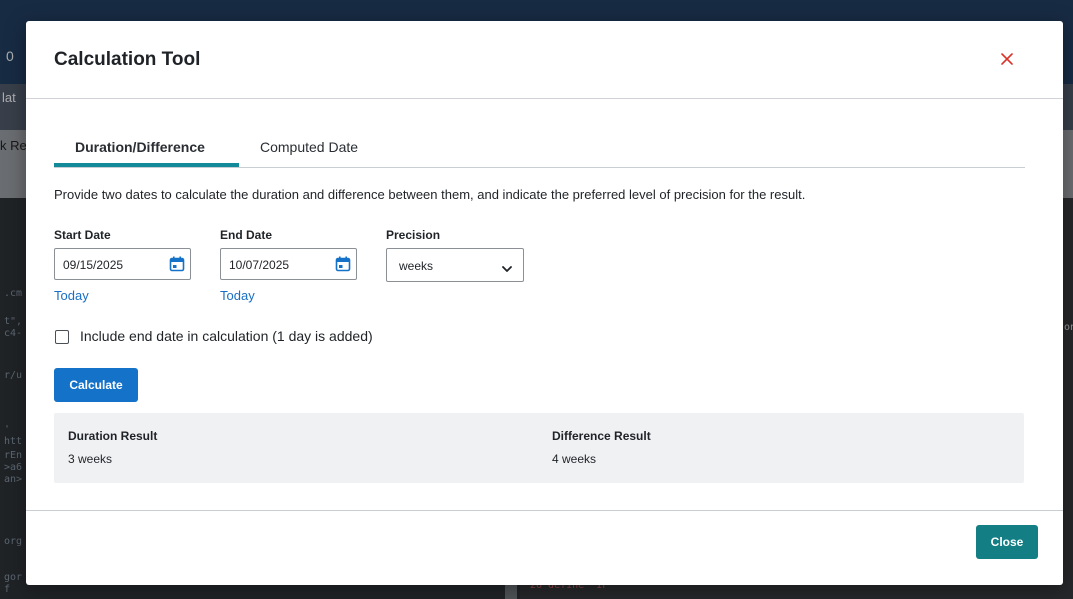 The height and width of the screenshot is (599, 1073). Describe the element at coordinates (601, 436) in the screenshot. I see `difference-result-label: Difference Result` at that location.